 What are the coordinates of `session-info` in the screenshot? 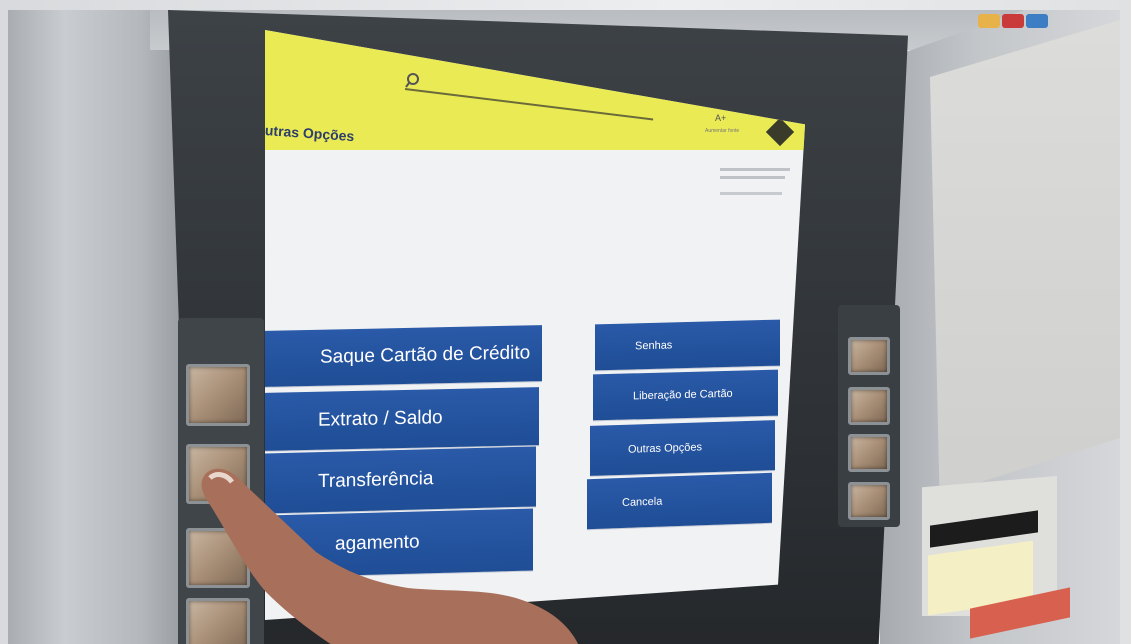 It's located at (751, 193).